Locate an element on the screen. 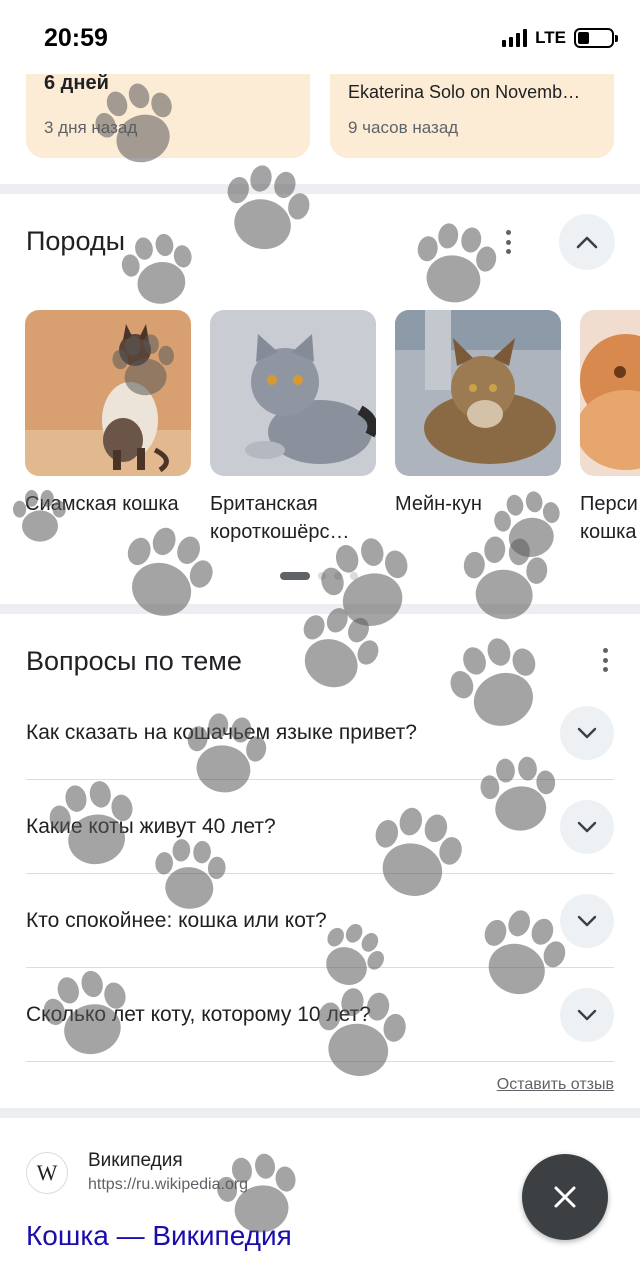 Image resolution: width=640 pixels, height=1266 pixels. british-shorthair-image is located at coordinates (293, 393).